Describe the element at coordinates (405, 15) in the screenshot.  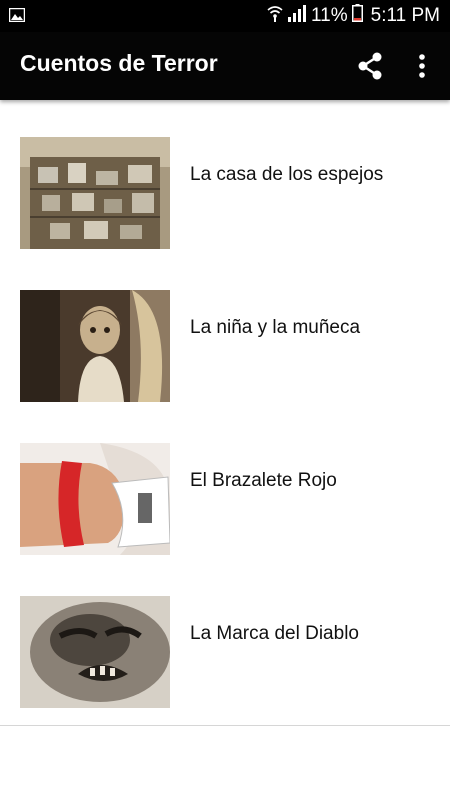
I see `clock: 5:11 PM` at that location.